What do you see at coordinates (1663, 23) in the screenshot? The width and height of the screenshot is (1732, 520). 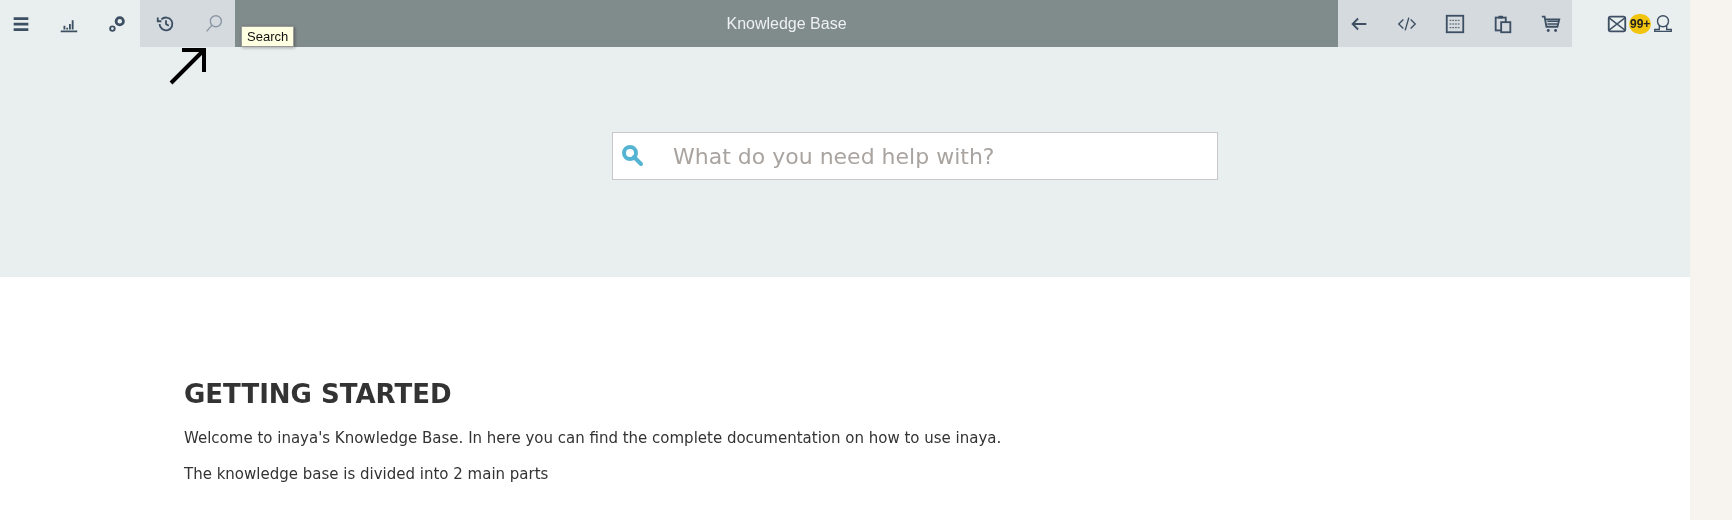 I see `user-icon` at bounding box center [1663, 23].